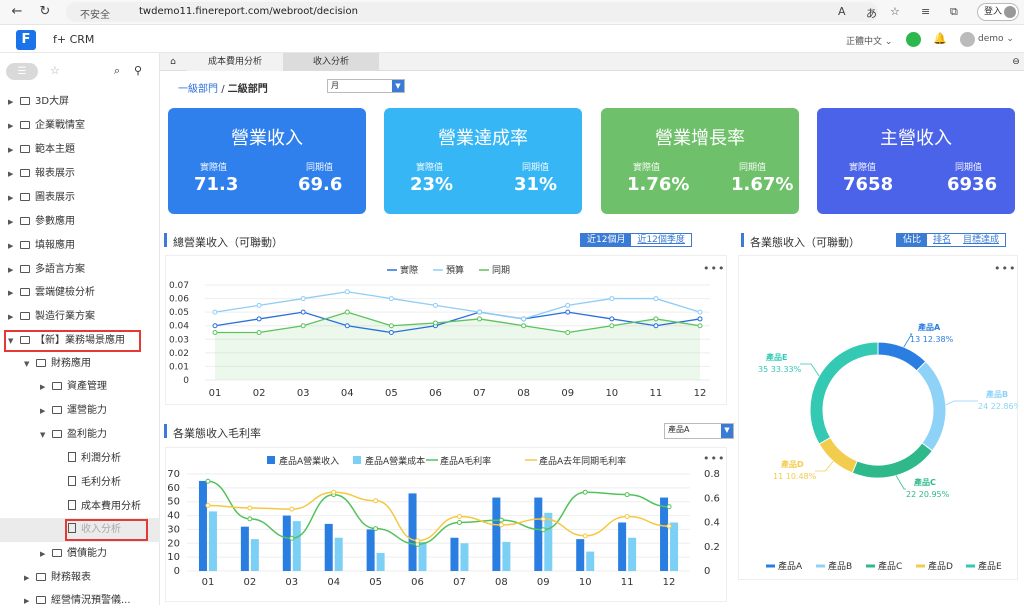 This screenshot has width=1024, height=611. Describe the element at coordinates (198, 89) in the screenshot. I see `breadcrumb-level1: 一級部門` at that location.